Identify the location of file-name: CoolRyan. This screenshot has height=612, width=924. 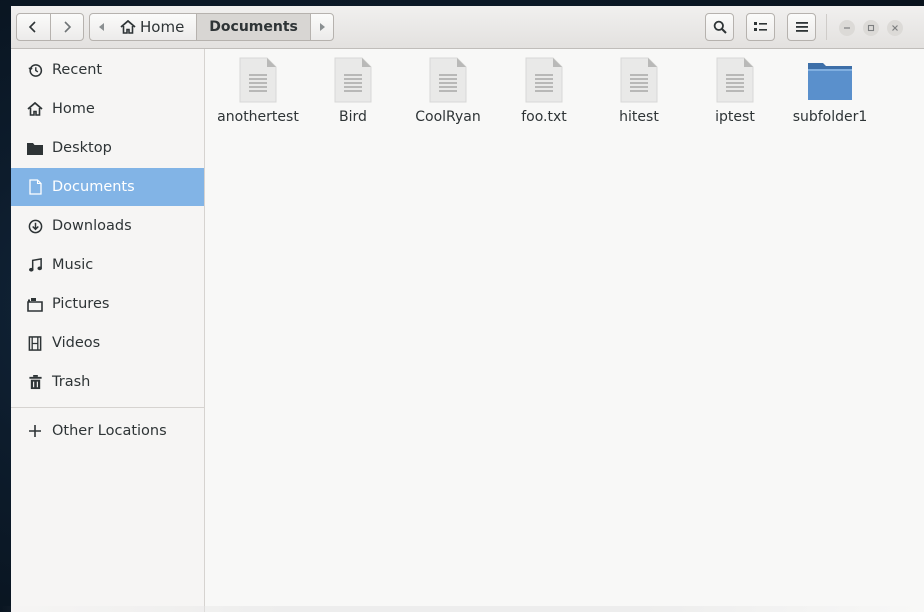
(448, 117).